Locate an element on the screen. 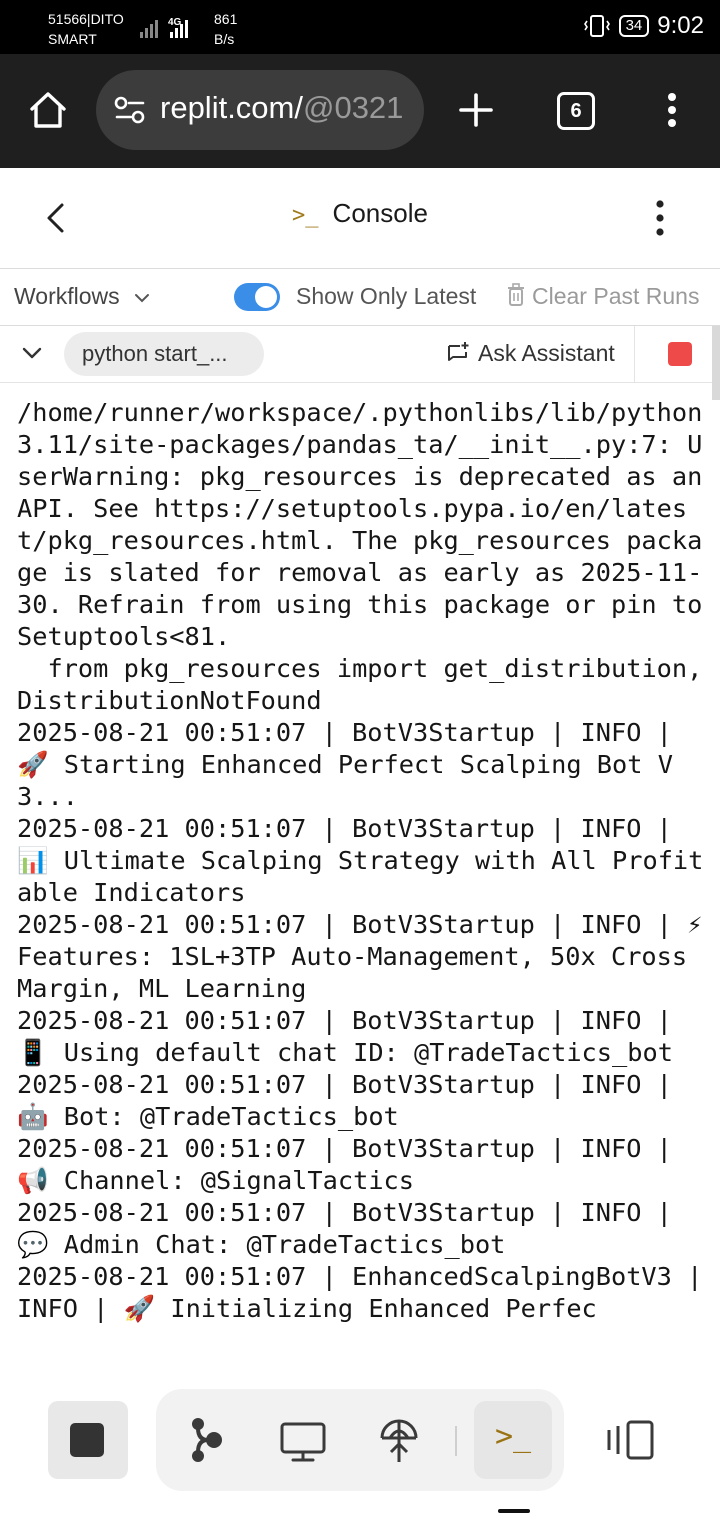 Image resolution: width=720 pixels, height=1520 pixels. speed-unit: B/s is located at coordinates (224, 39).